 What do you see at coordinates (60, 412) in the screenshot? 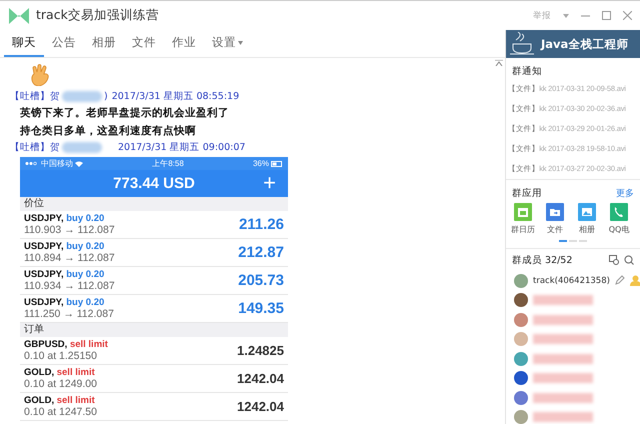
I see `position-detail: 0.10 at 1247.50` at bounding box center [60, 412].